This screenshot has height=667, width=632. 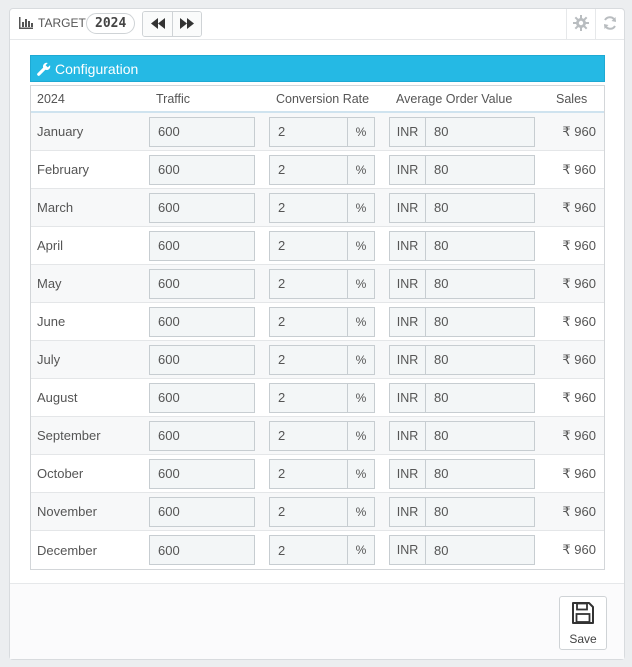 I want to click on table-row: May 600 2% INR 80 ₹ 960, so click(x=317, y=284).